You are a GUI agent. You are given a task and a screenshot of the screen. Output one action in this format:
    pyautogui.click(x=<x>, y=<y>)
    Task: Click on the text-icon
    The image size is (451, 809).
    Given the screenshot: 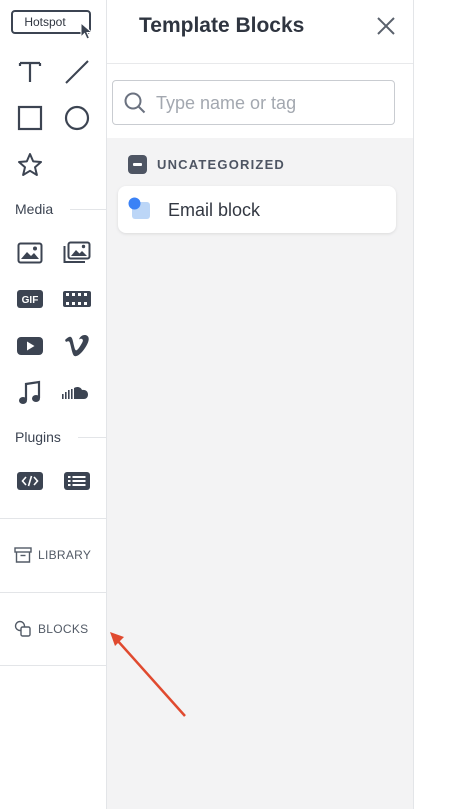 What is the action you would take?
    pyautogui.click(x=30, y=71)
    